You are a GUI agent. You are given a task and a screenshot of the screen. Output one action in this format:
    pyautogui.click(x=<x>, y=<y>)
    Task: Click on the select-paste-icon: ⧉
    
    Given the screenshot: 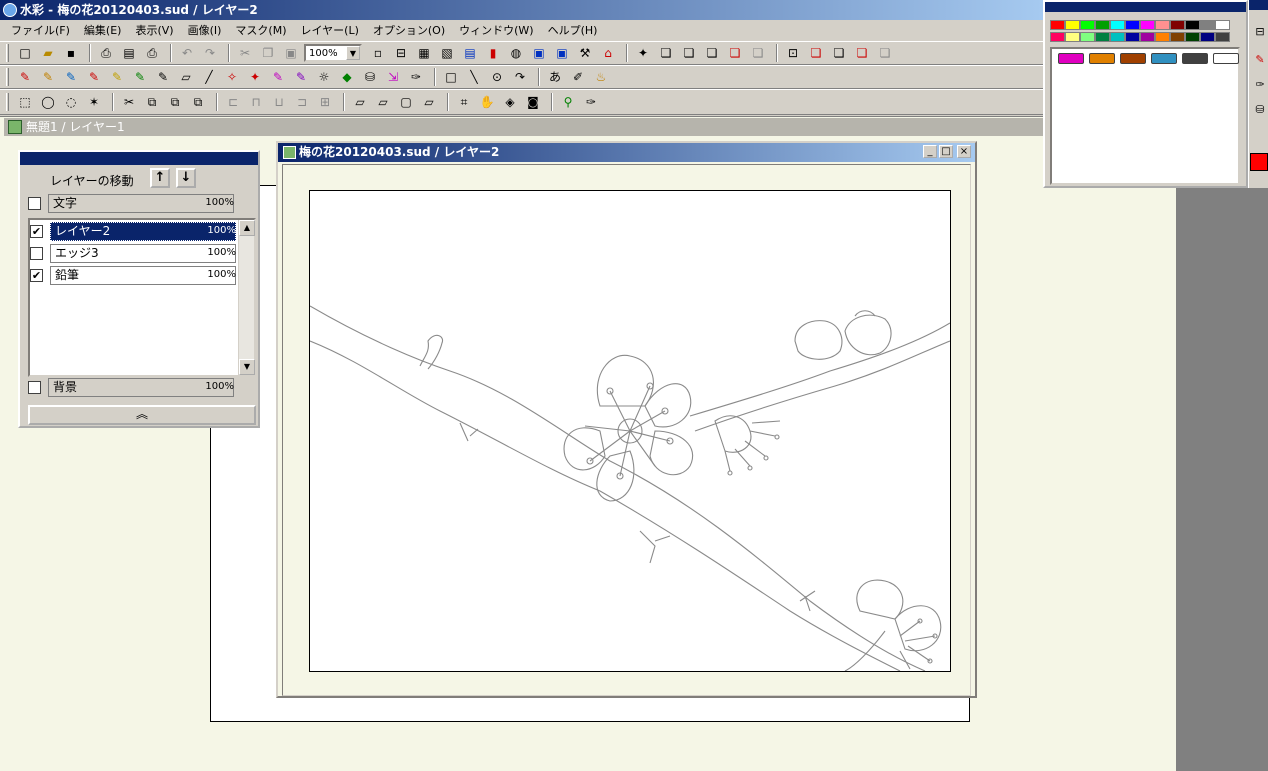 What is the action you would take?
    pyautogui.click(x=175, y=102)
    